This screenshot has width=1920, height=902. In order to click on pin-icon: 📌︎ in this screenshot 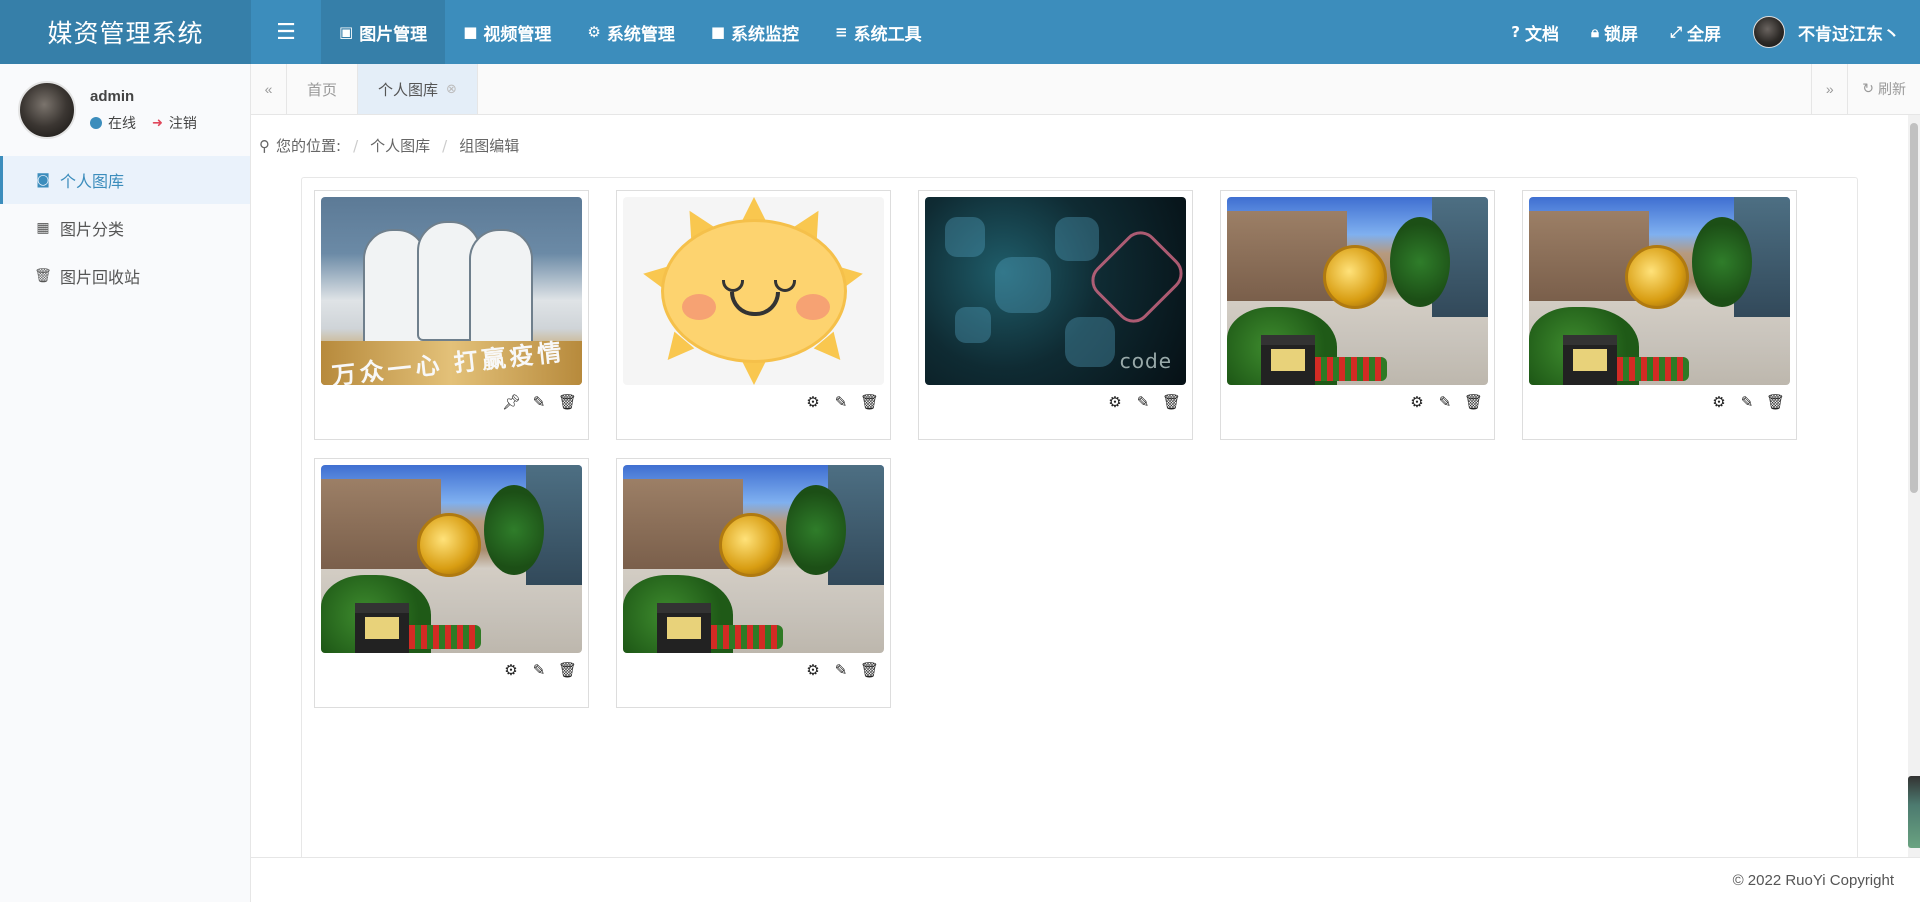, I will do `click(511, 402)`.